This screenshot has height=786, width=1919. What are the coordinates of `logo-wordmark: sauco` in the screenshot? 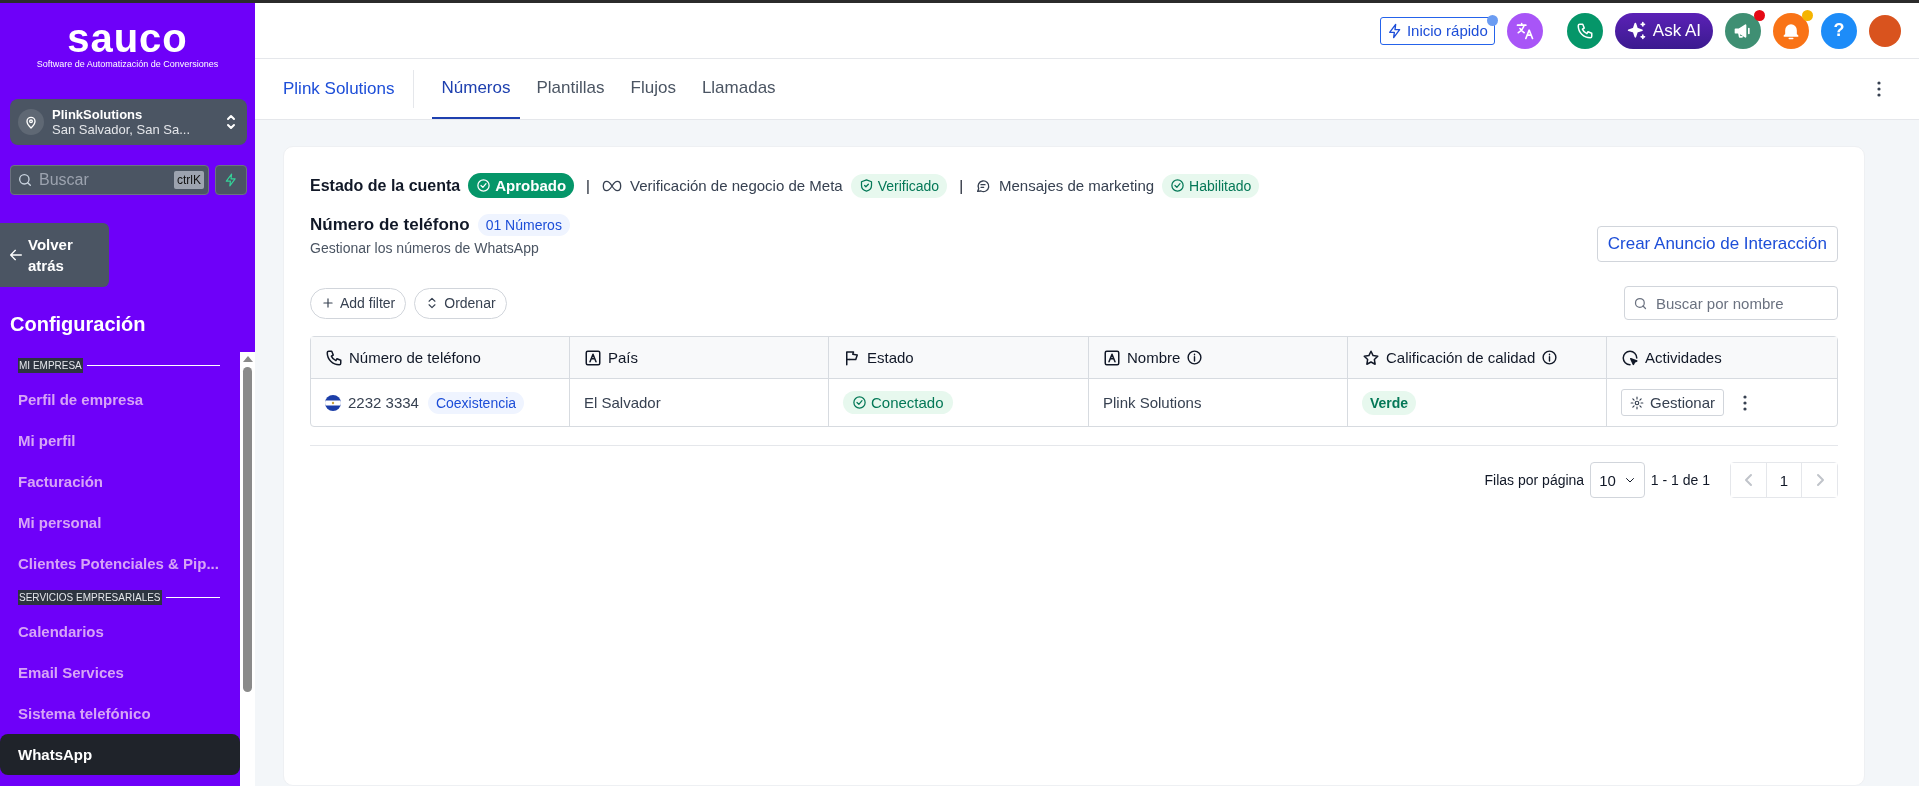 It's located at (127, 38).